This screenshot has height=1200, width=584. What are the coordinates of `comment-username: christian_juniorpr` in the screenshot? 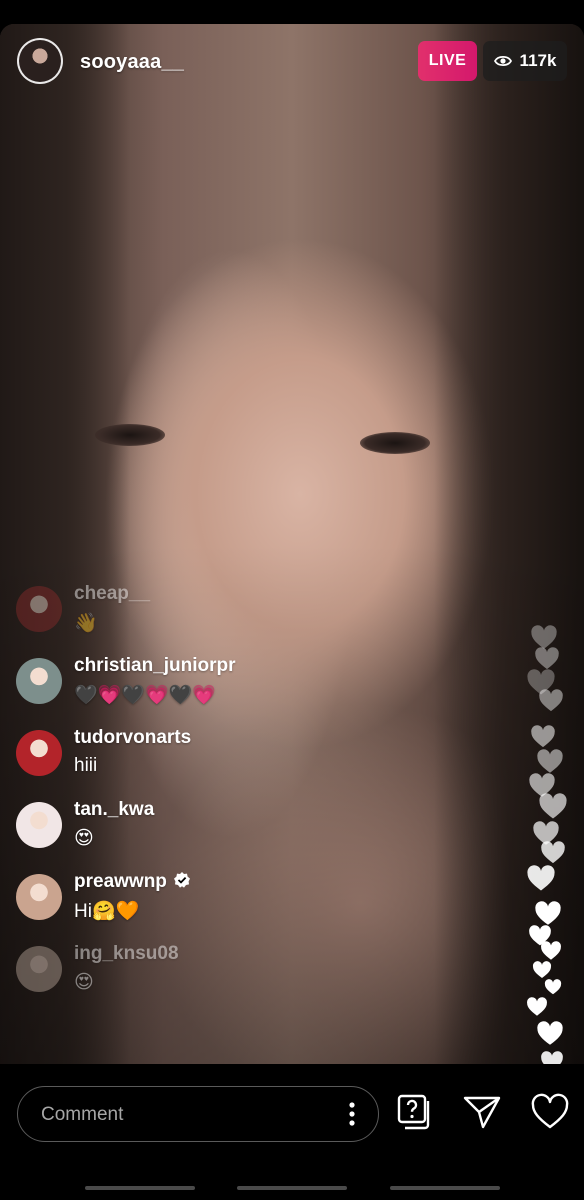 It's located at (155, 666).